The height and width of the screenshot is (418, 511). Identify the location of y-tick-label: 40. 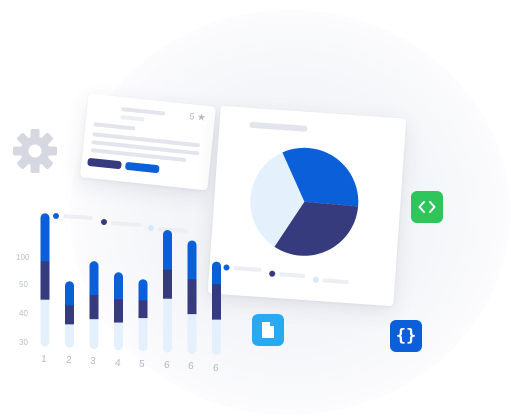
(23, 313).